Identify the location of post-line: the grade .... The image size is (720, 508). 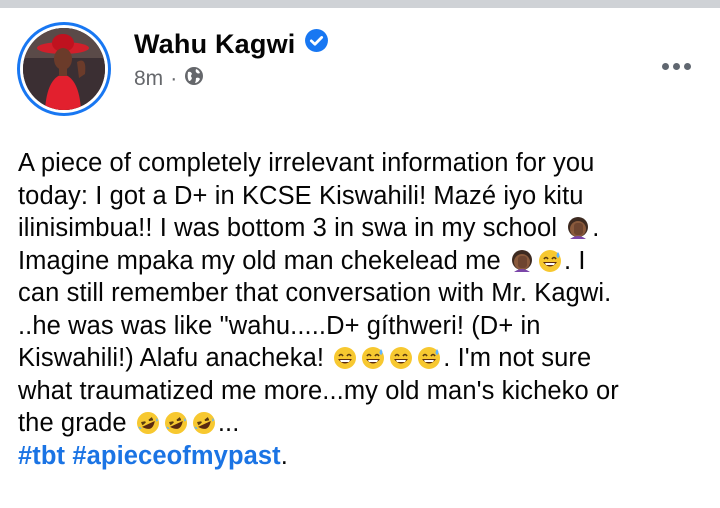
(129, 423).